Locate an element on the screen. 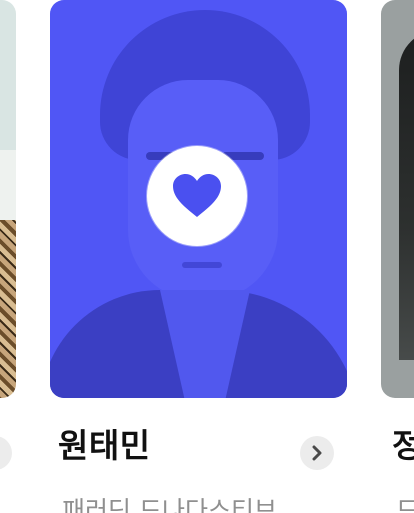 Image resolution: width=414 pixels, height=513 pixels. artist-detail-button is located at coordinates (317, 453).